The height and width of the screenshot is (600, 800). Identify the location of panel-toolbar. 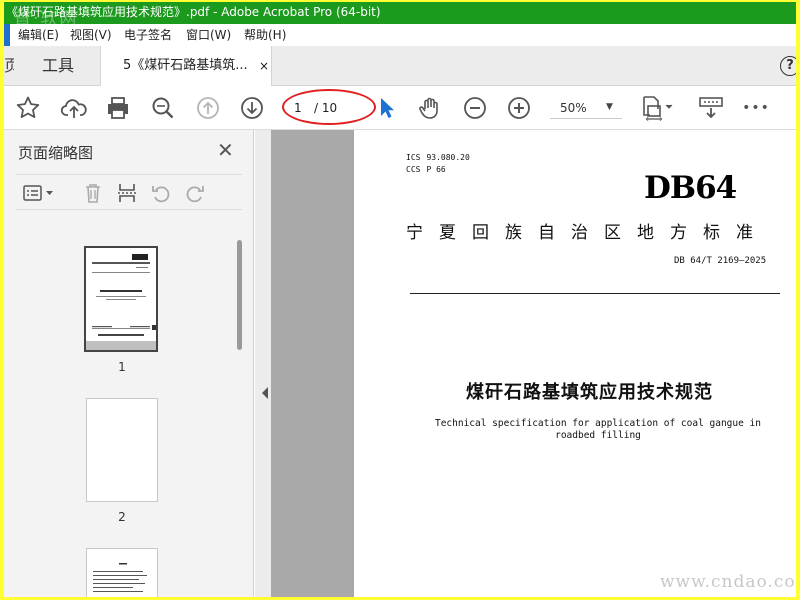
(129, 192).